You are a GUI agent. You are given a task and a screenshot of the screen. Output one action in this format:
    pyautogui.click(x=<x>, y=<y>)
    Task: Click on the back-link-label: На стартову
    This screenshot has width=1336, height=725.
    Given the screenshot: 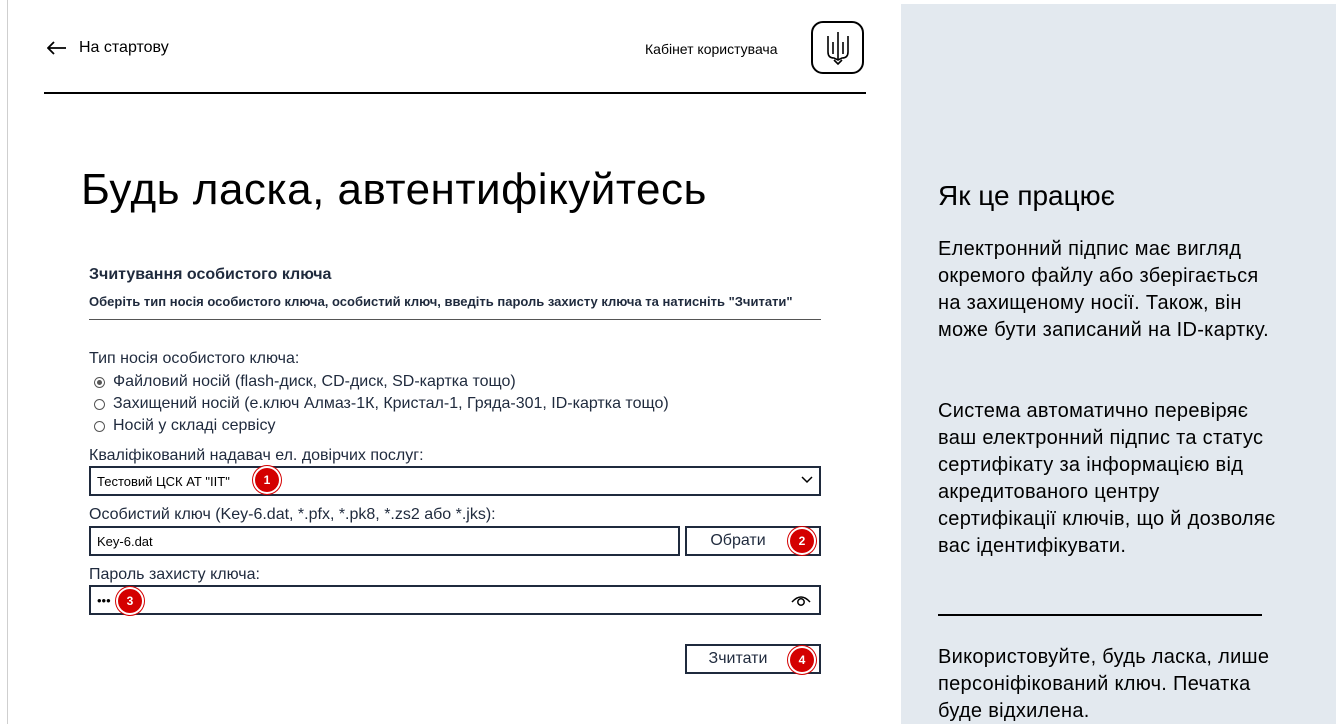 What is the action you would take?
    pyautogui.click(x=124, y=47)
    